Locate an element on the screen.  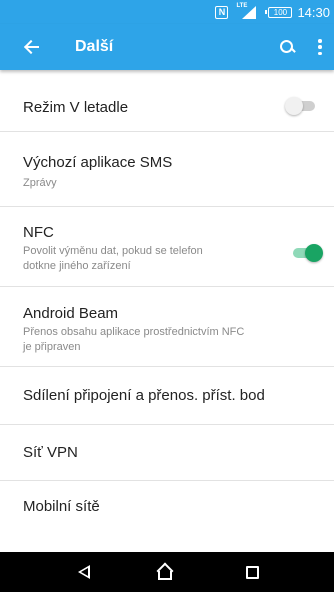
nfc-toggle is located at coordinates (306, 253).